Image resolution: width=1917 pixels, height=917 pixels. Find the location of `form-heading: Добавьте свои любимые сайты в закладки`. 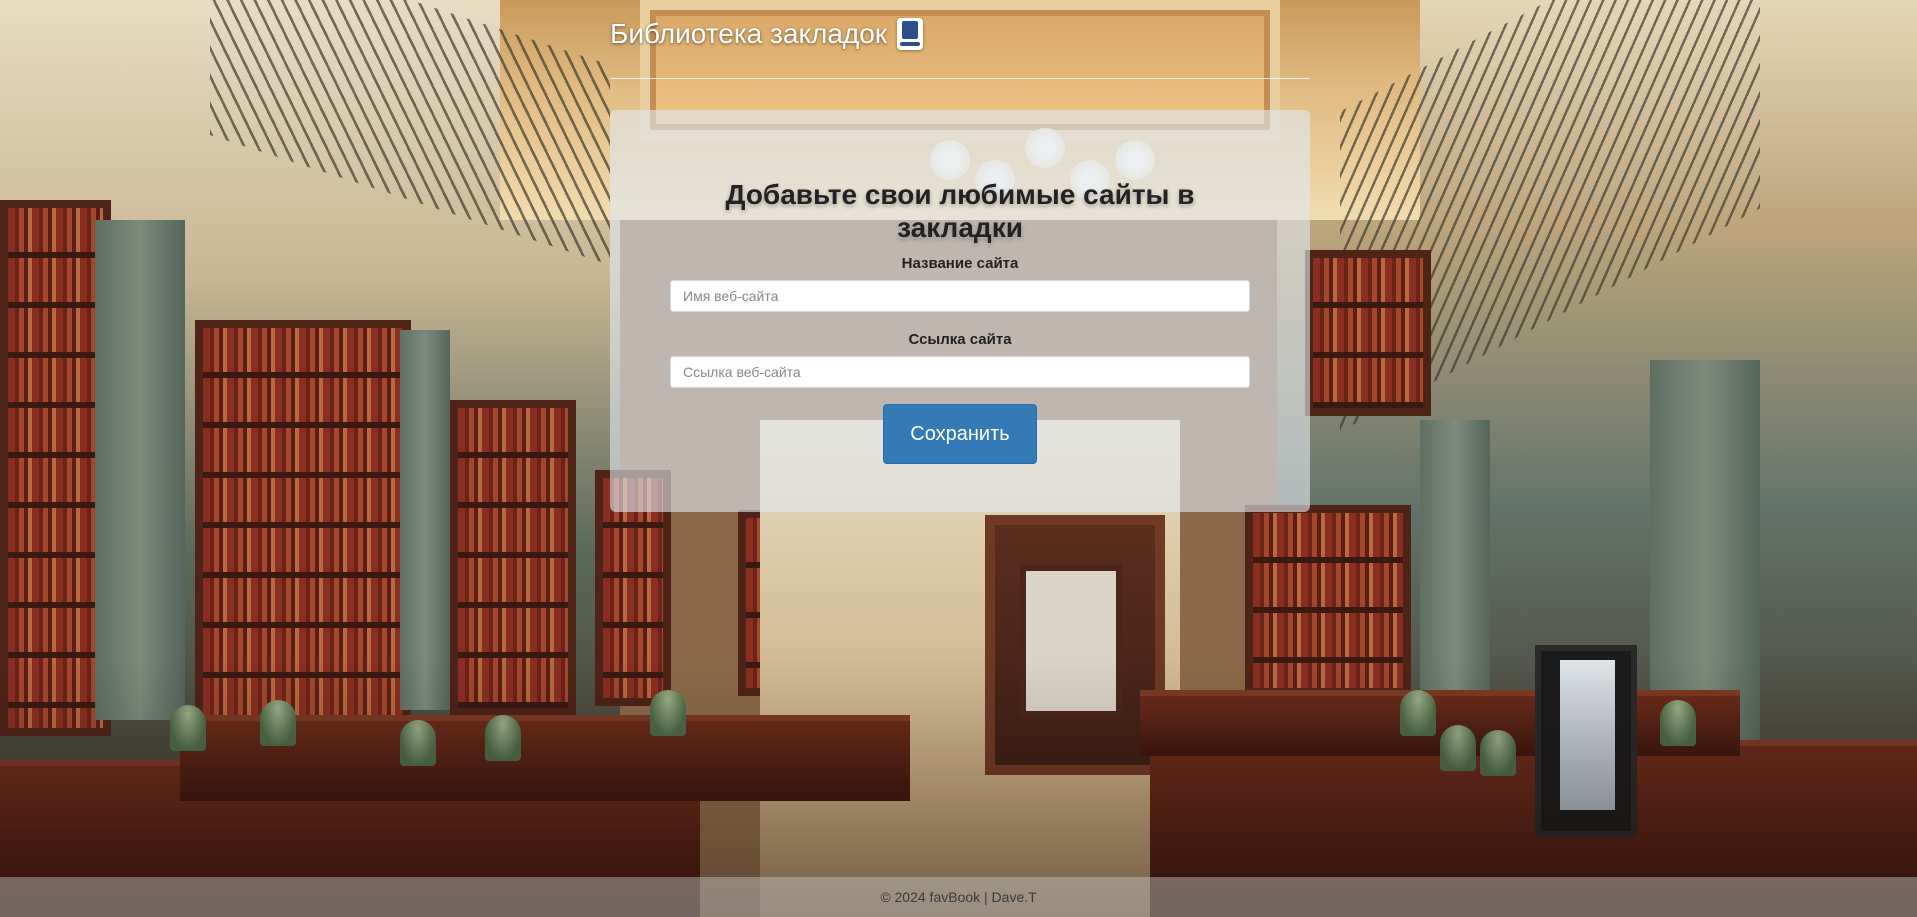

form-heading: Добавьте свои любимые сайты в закладки is located at coordinates (960, 211).